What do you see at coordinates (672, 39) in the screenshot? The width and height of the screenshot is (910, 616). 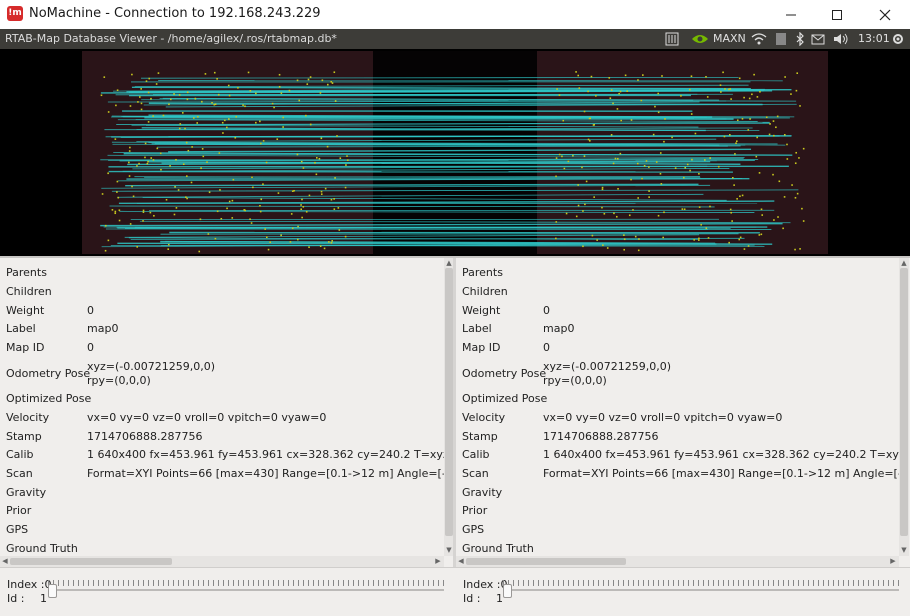 I see `keyboard-layout-icon` at bounding box center [672, 39].